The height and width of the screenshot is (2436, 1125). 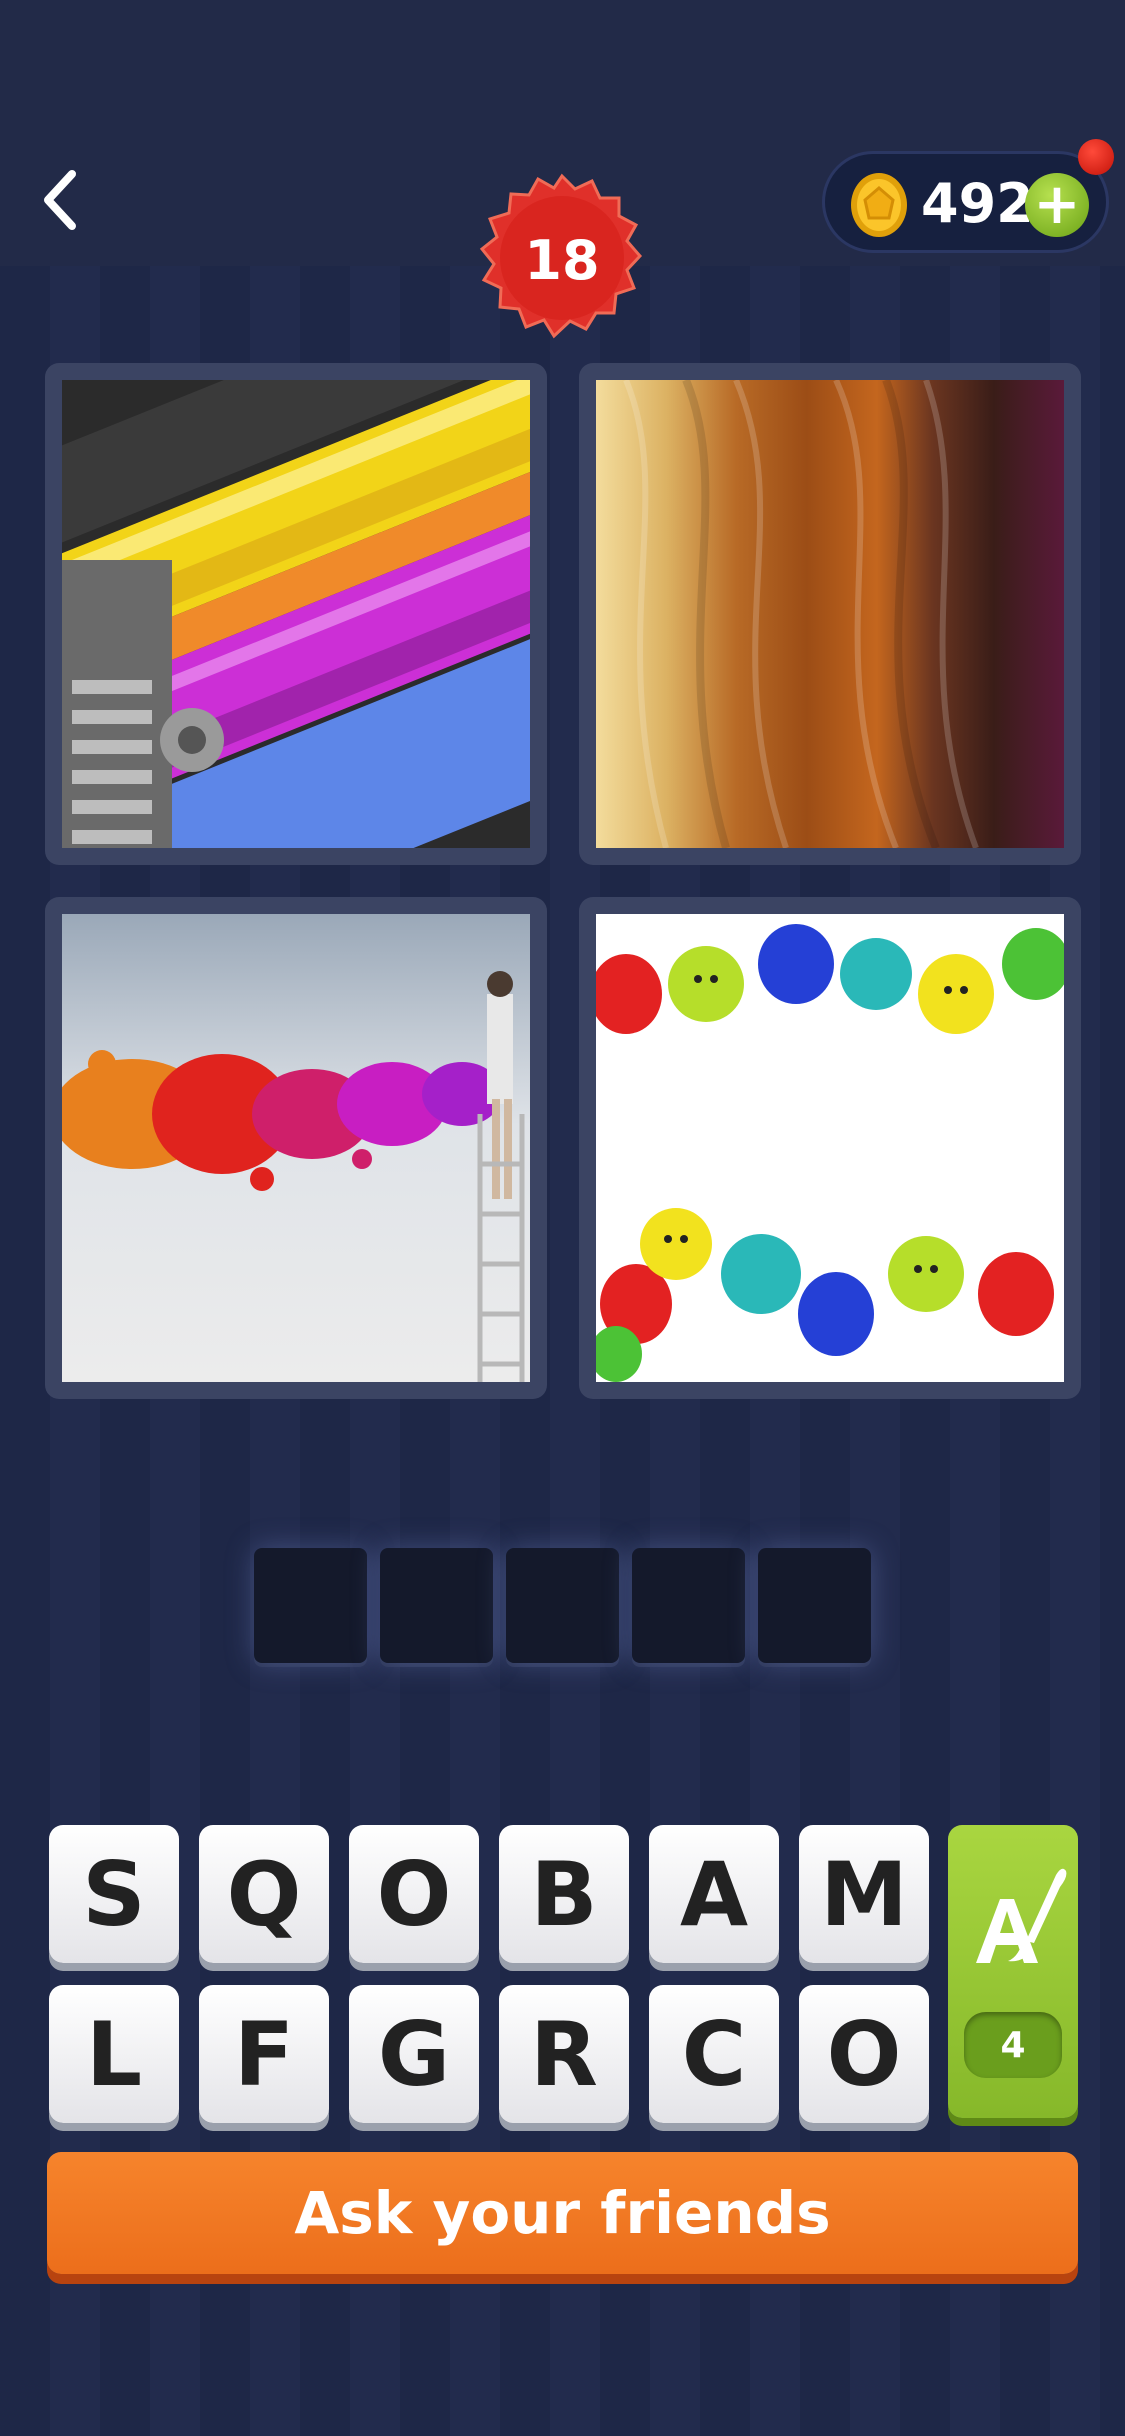 I want to click on add-coins-button: +, so click(x=1057, y=205).